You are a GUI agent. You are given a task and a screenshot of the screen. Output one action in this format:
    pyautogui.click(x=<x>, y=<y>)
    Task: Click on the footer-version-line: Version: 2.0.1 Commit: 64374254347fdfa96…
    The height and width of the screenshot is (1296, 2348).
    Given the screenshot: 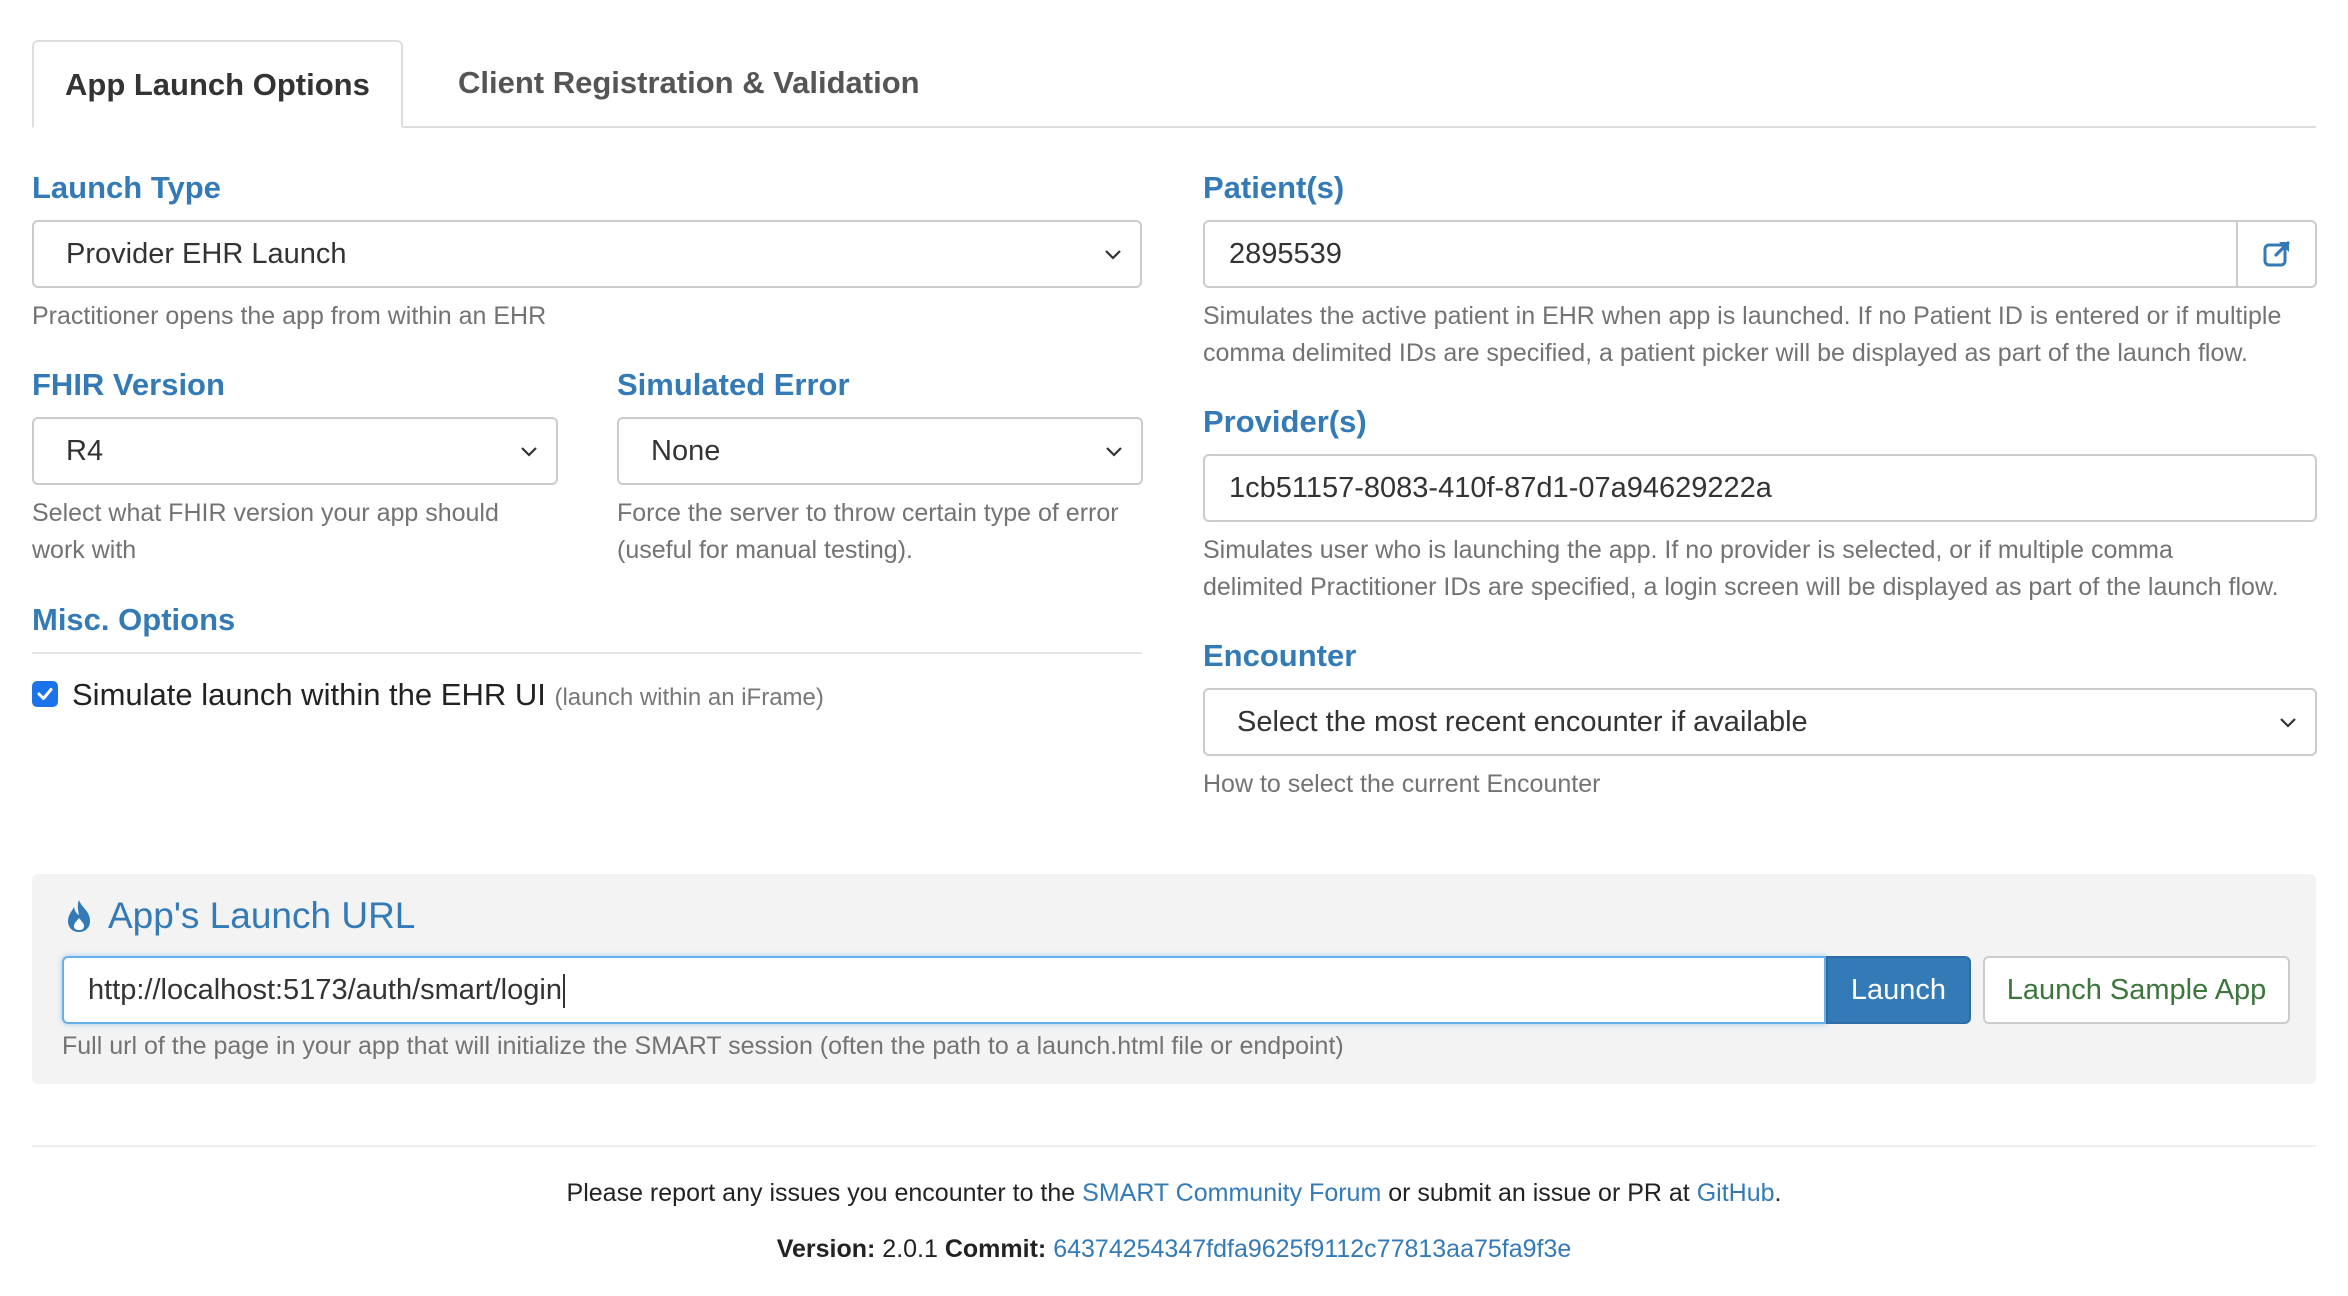 What is the action you would take?
    pyautogui.click(x=1174, y=1249)
    